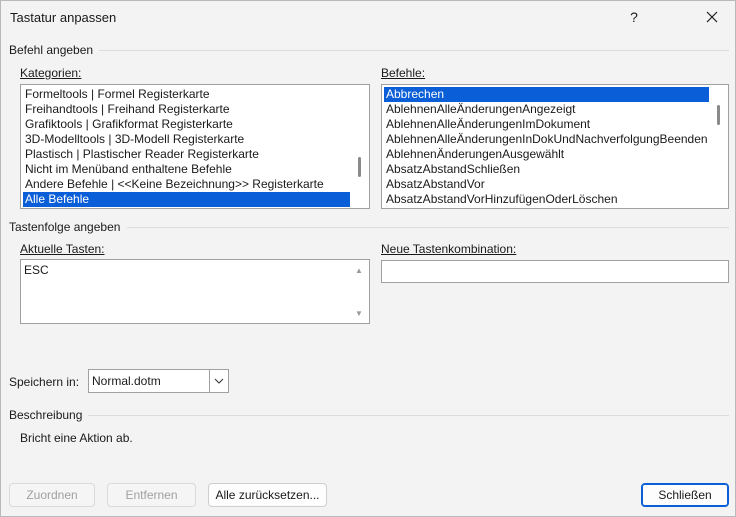  What do you see at coordinates (685, 495) in the screenshot?
I see `schliessen-button: Schließen` at bounding box center [685, 495].